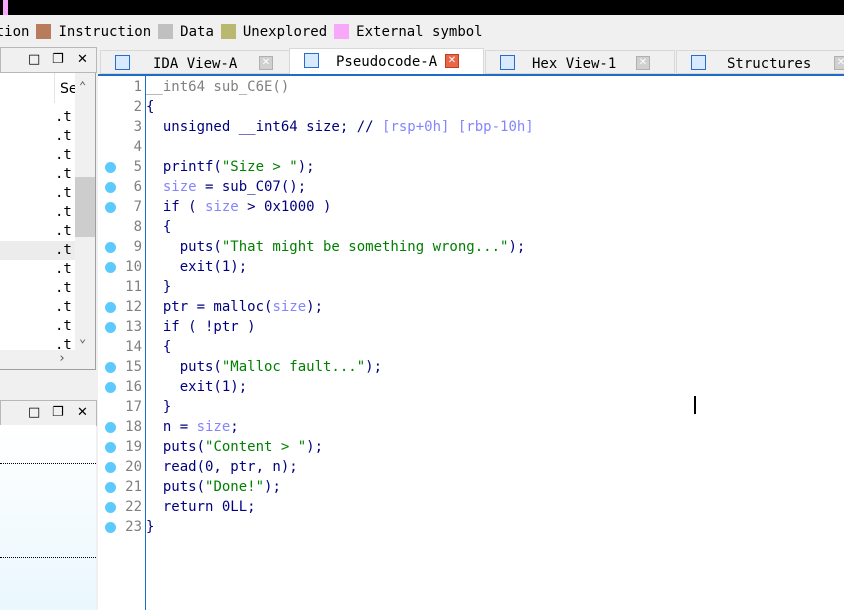 This screenshot has height=610, width=844. I want to click on tab-ida-view-a: IDA View-A ✕, so click(195, 62).